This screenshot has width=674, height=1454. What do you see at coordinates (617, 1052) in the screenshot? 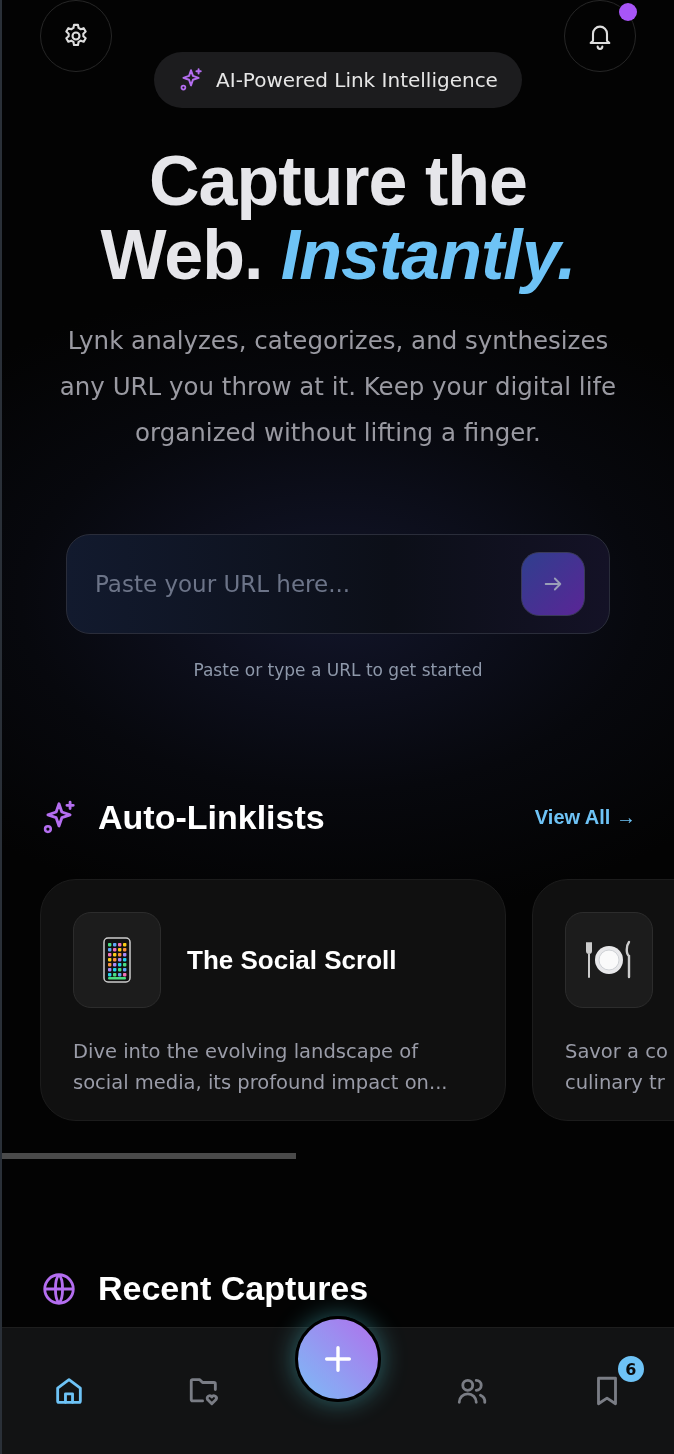
I see `card-description: Savor a co` at bounding box center [617, 1052].